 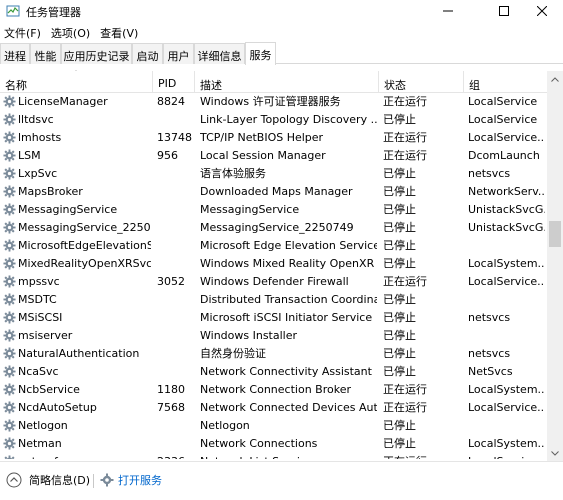 What do you see at coordinates (262, 137) in the screenshot?
I see `service-description: TCP/IP NetBIOS Helper` at bounding box center [262, 137].